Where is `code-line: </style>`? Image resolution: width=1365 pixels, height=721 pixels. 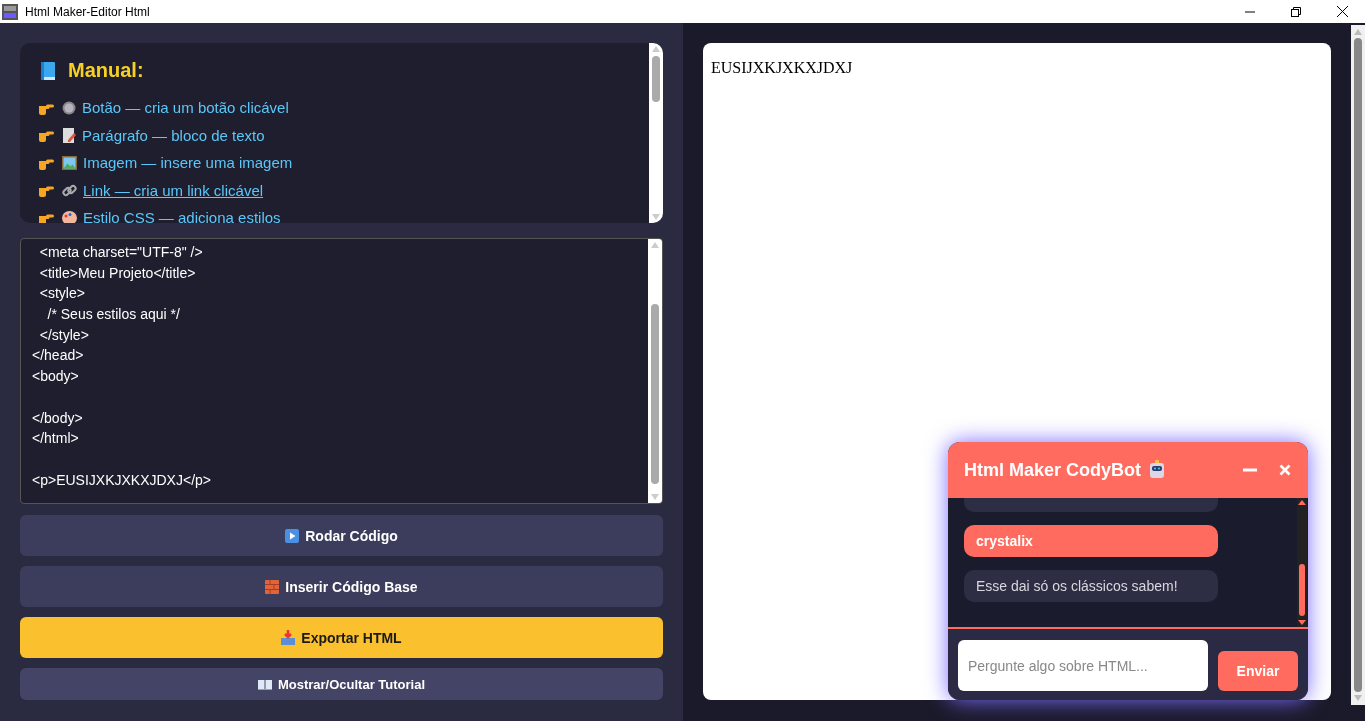 code-line: </style> is located at coordinates (64, 335).